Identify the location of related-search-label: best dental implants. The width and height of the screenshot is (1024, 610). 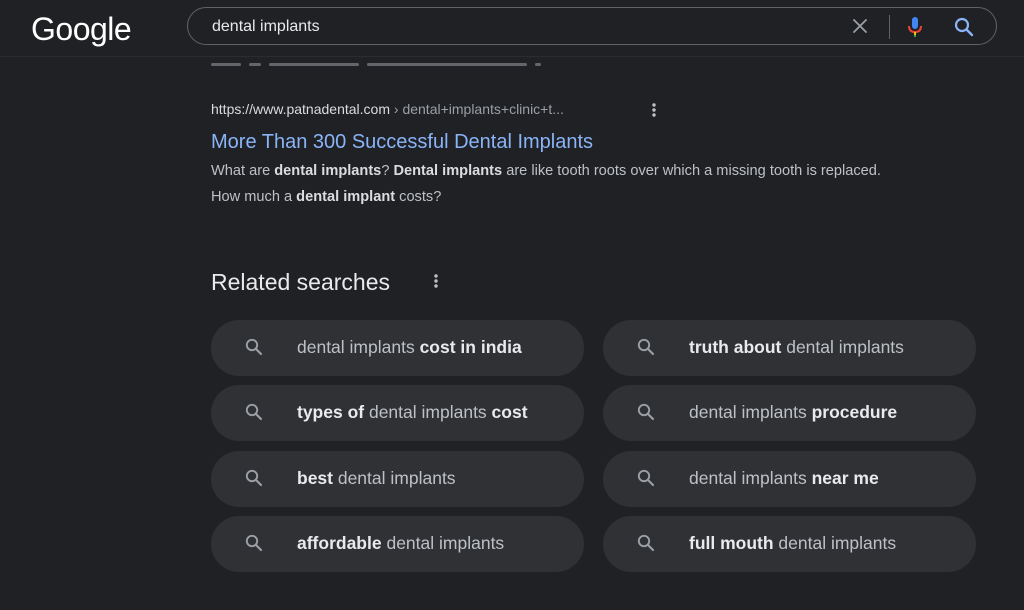
(376, 479).